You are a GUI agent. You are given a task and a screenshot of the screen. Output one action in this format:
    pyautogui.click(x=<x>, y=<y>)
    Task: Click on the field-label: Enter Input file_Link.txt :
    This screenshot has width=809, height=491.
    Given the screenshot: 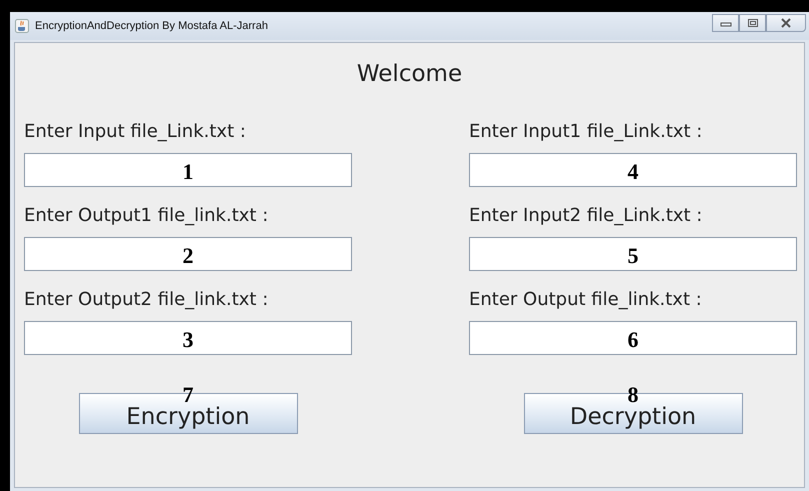 What is the action you would take?
    pyautogui.click(x=135, y=132)
    